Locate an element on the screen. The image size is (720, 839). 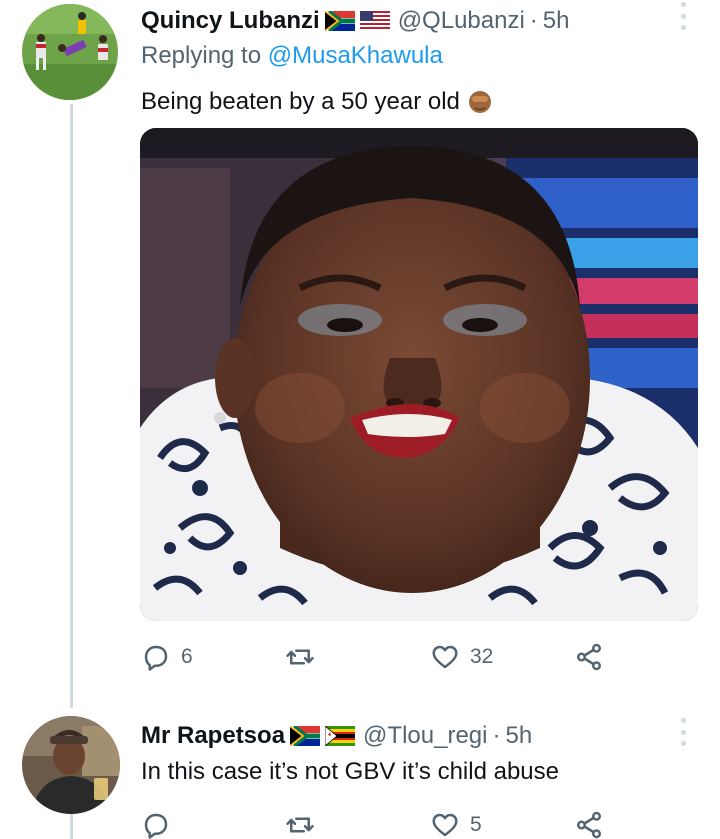
replying-to-mention: @MusaKhawula is located at coordinates (355, 55).